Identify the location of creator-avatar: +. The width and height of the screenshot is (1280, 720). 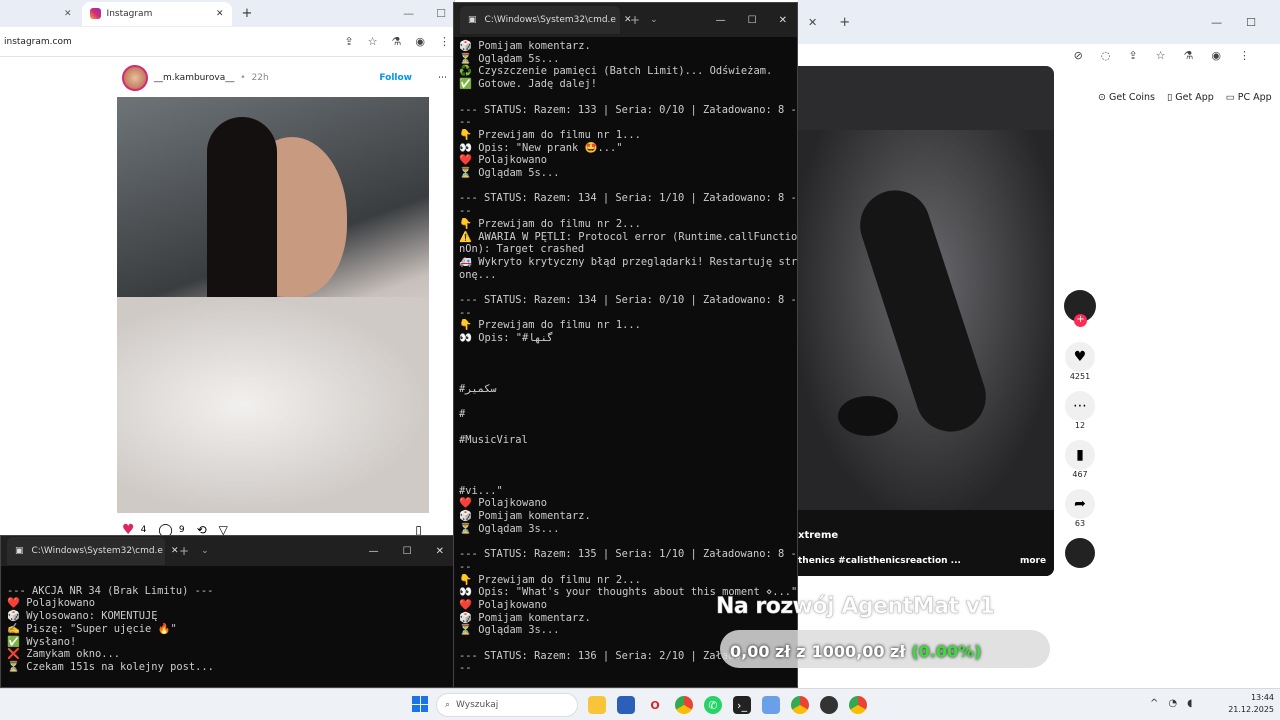
(1080, 308).